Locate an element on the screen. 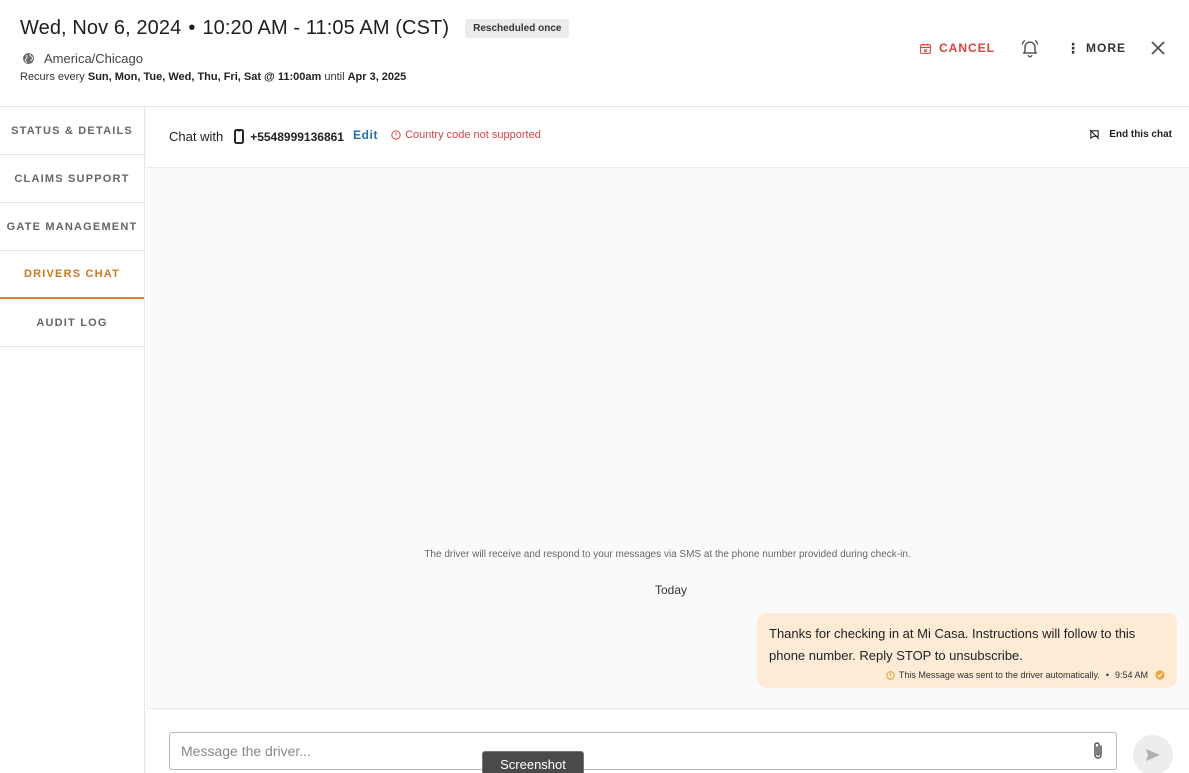  mobile-phone-icon is located at coordinates (239, 136).